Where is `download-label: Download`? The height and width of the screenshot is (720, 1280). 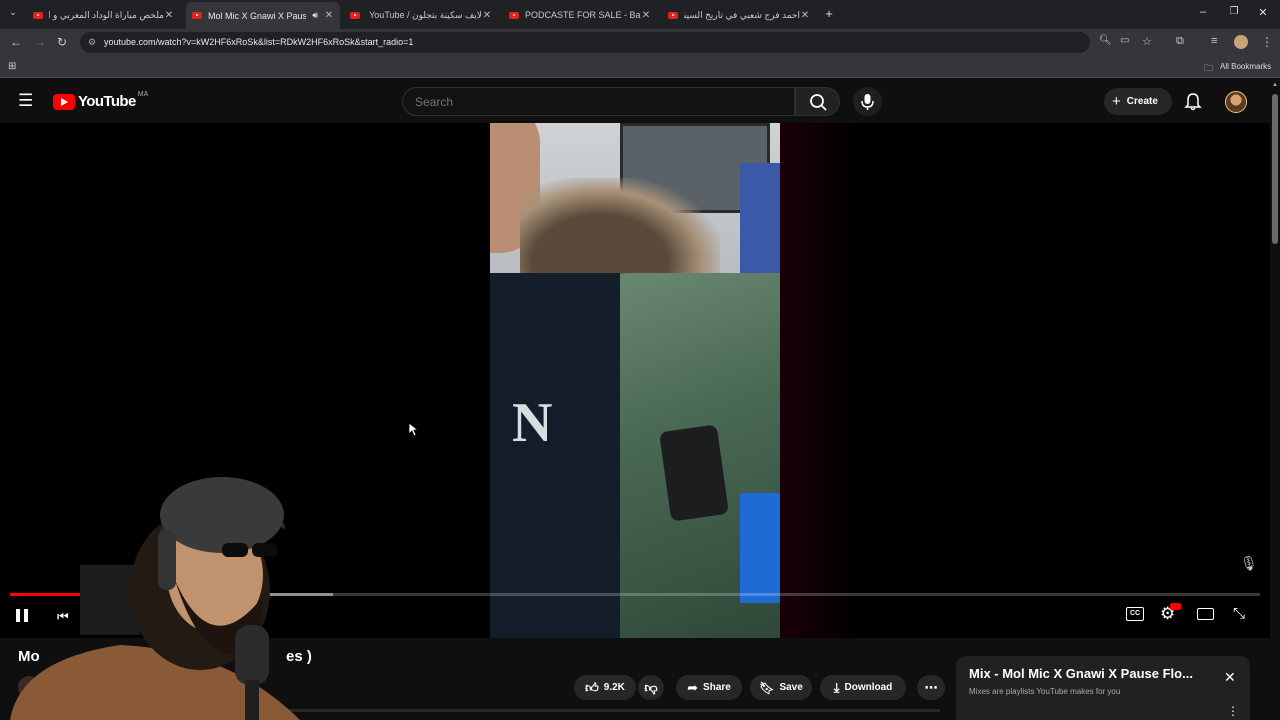 download-label: Download is located at coordinates (868, 687).